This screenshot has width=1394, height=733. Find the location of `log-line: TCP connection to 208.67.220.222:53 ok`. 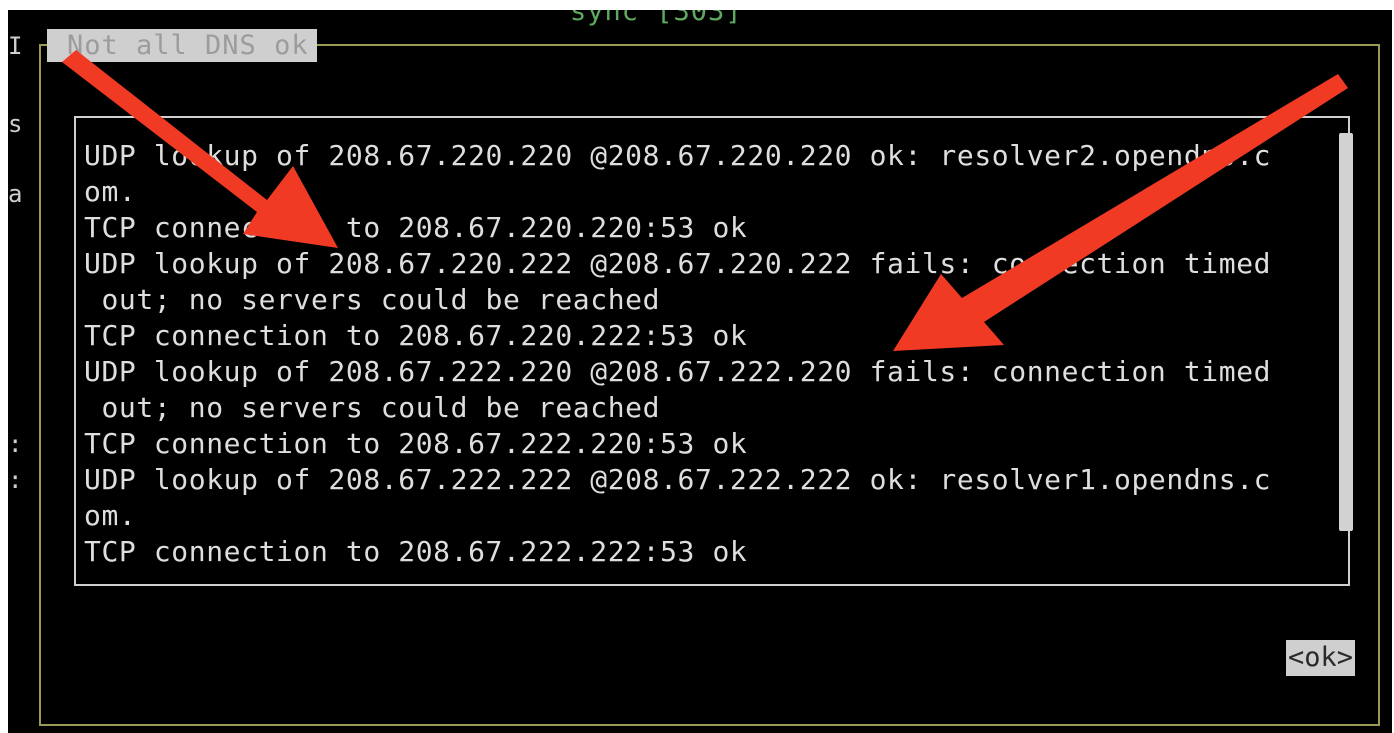

log-line: TCP connection to 208.67.220.222:53 ok is located at coordinates (416, 335).